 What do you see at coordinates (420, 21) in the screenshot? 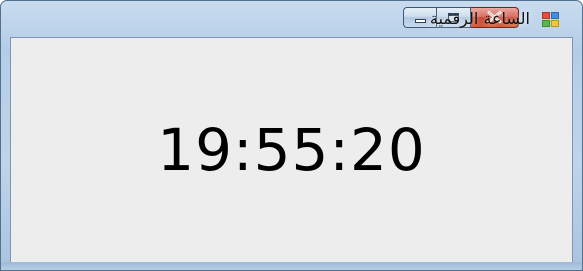
I see `minimize-icon` at bounding box center [420, 21].